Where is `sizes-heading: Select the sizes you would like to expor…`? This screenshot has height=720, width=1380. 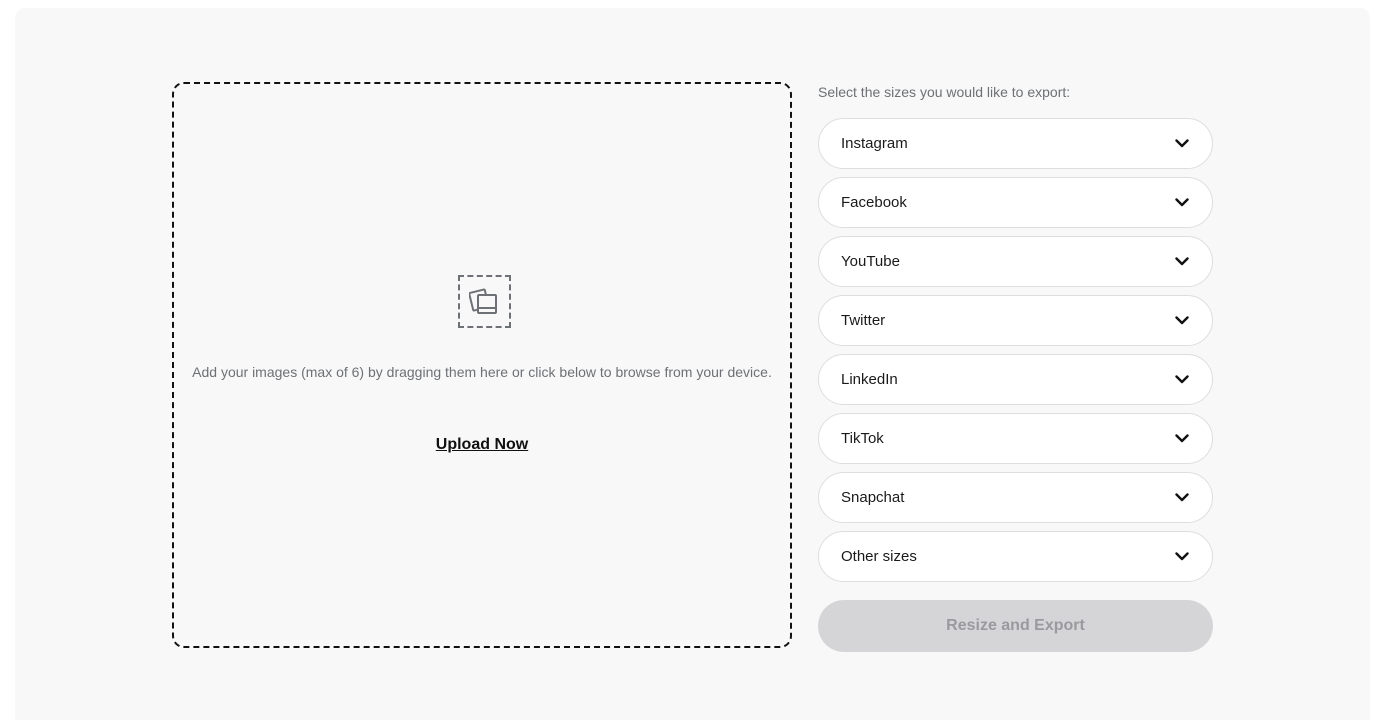
sizes-heading: Select the sizes you would like to expor… is located at coordinates (944, 92).